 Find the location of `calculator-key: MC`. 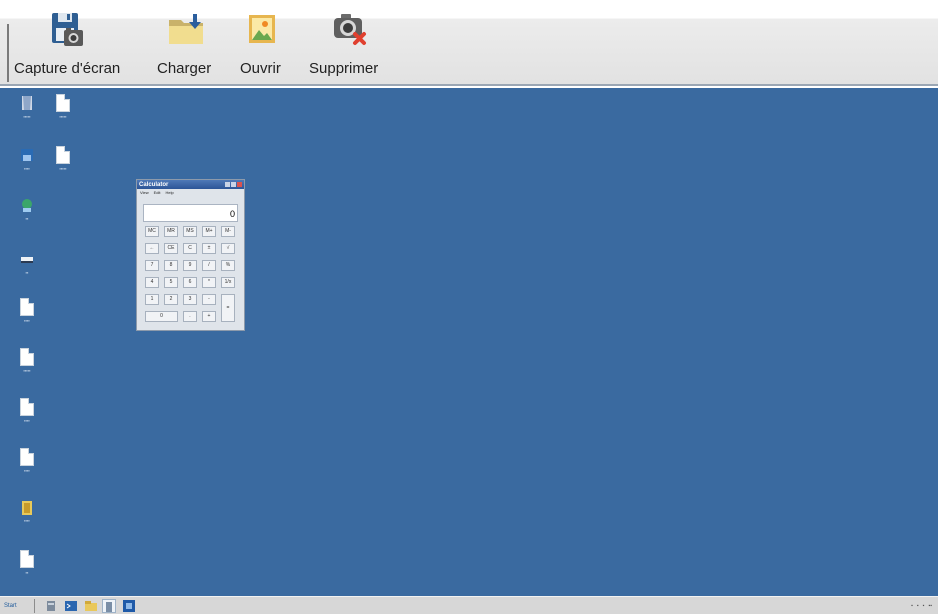

calculator-key: MC is located at coordinates (152, 231).